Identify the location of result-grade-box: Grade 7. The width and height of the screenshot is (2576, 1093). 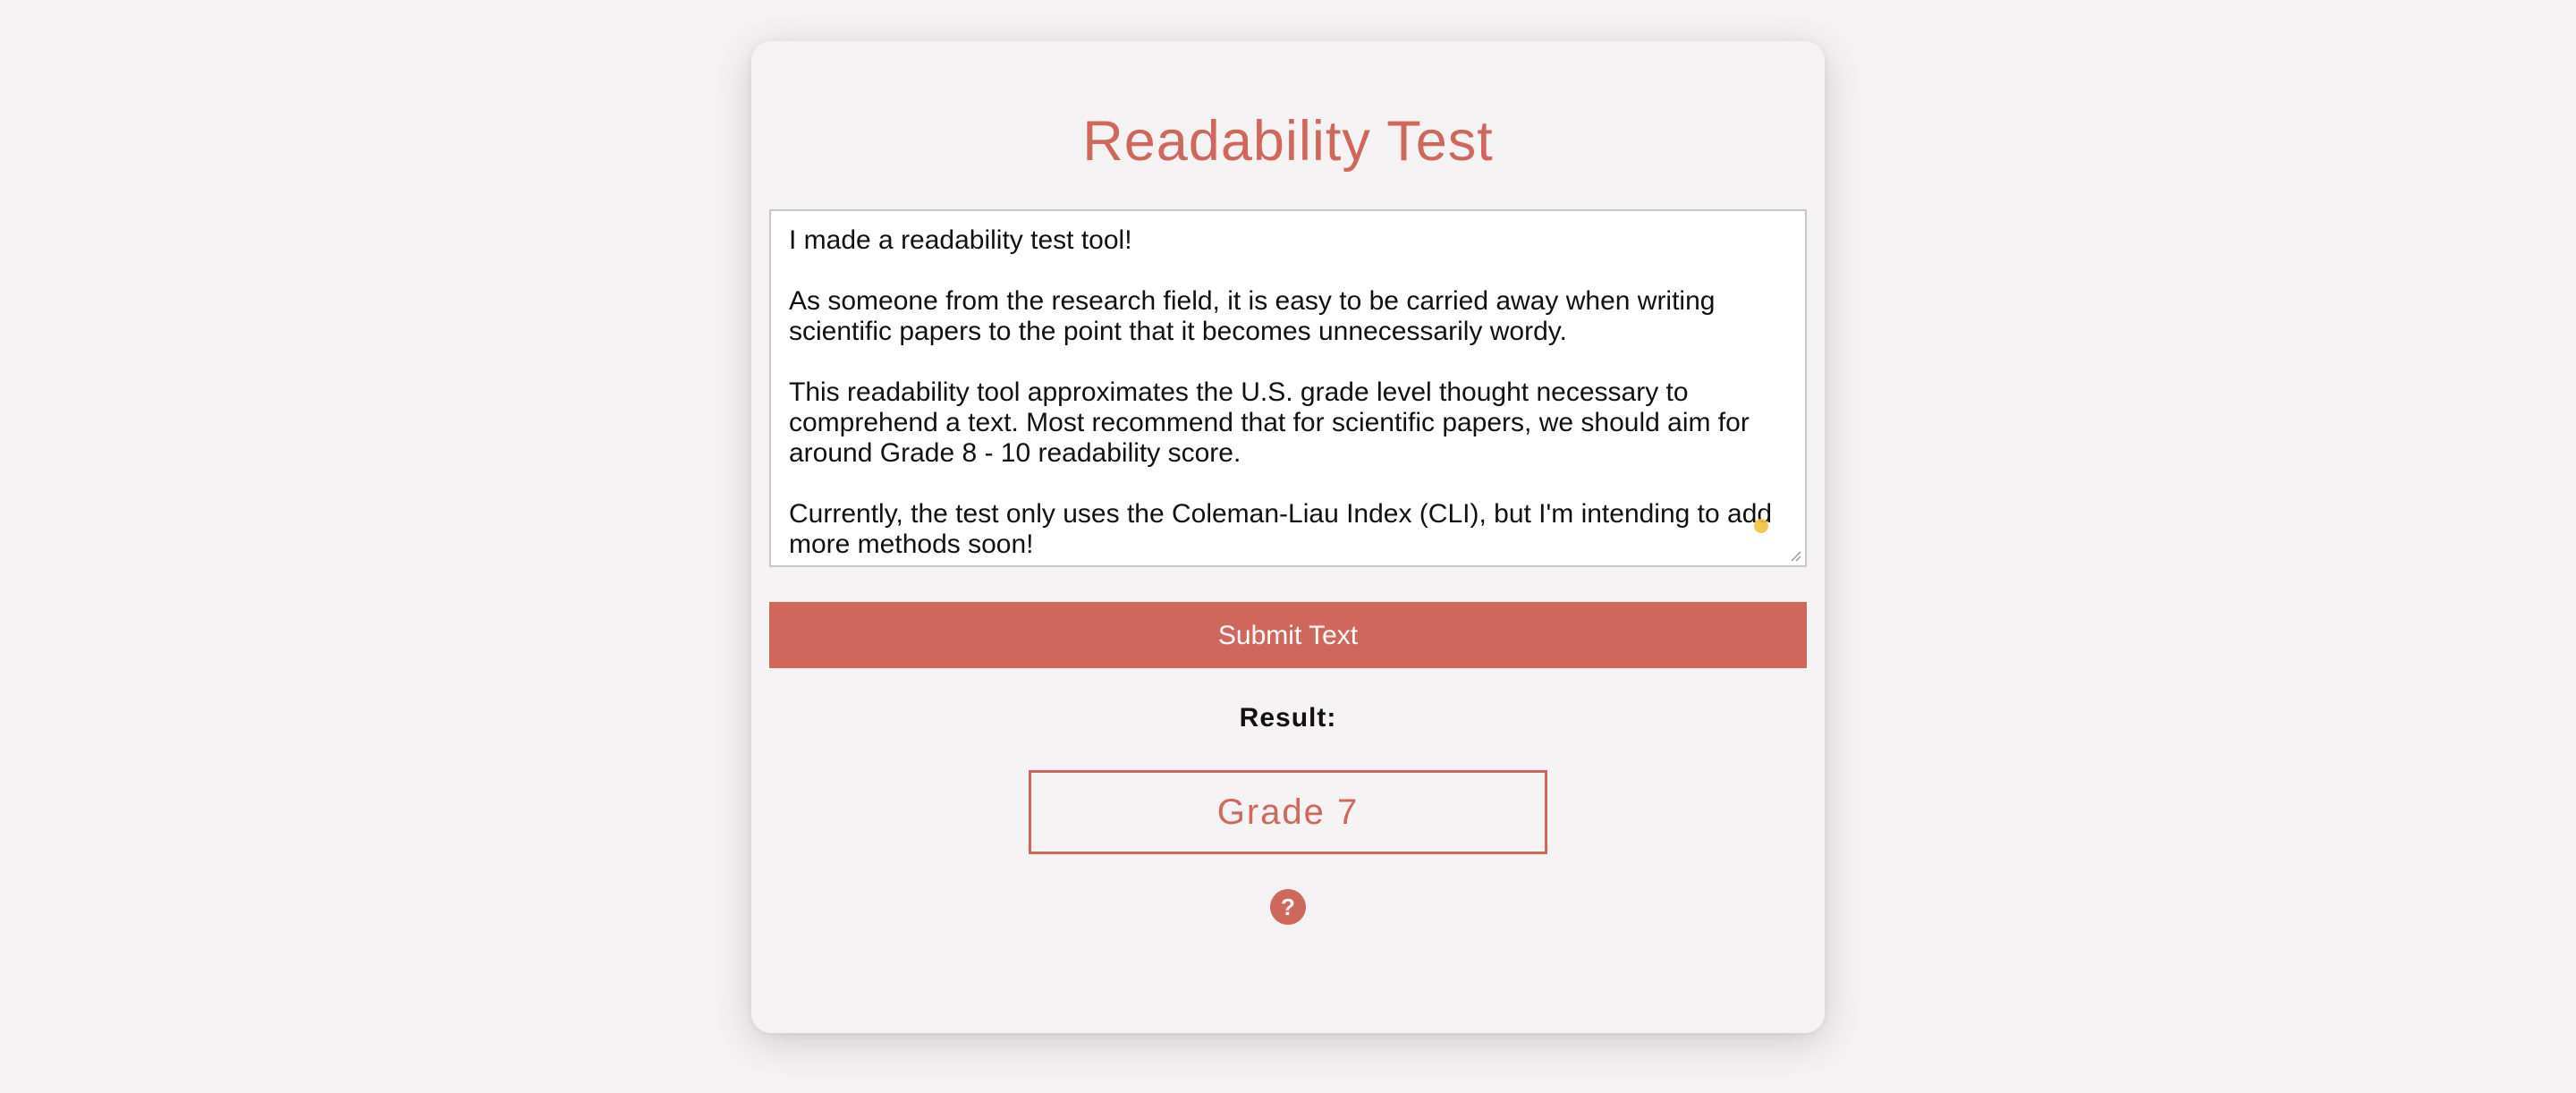
(1288, 812).